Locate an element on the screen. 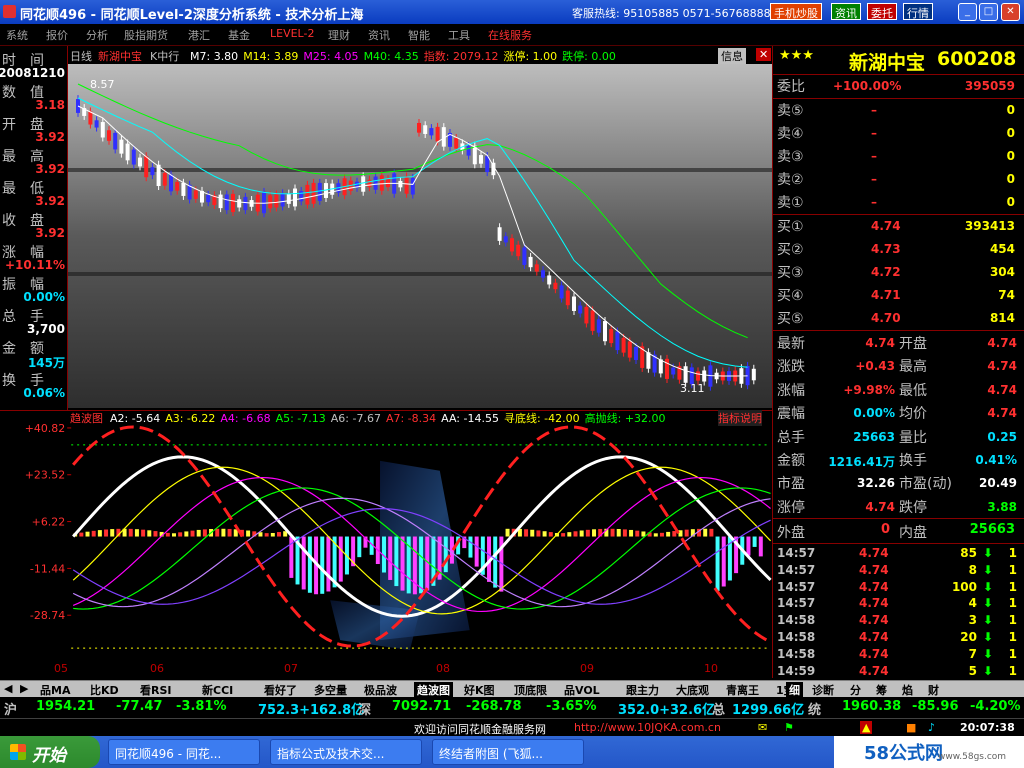 Image resolution: width=1024 pixels, height=768 pixels. tab-10: 品VOL is located at coordinates (582, 690).